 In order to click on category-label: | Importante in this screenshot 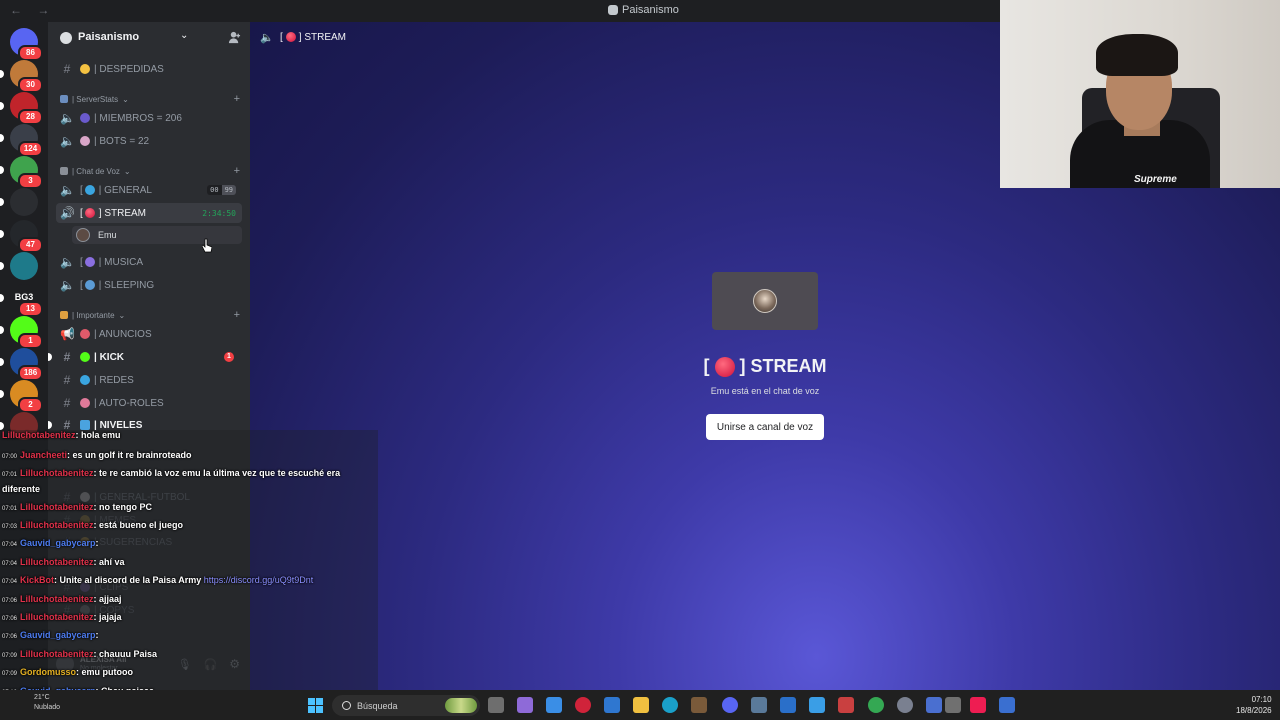, I will do `click(93, 315)`.